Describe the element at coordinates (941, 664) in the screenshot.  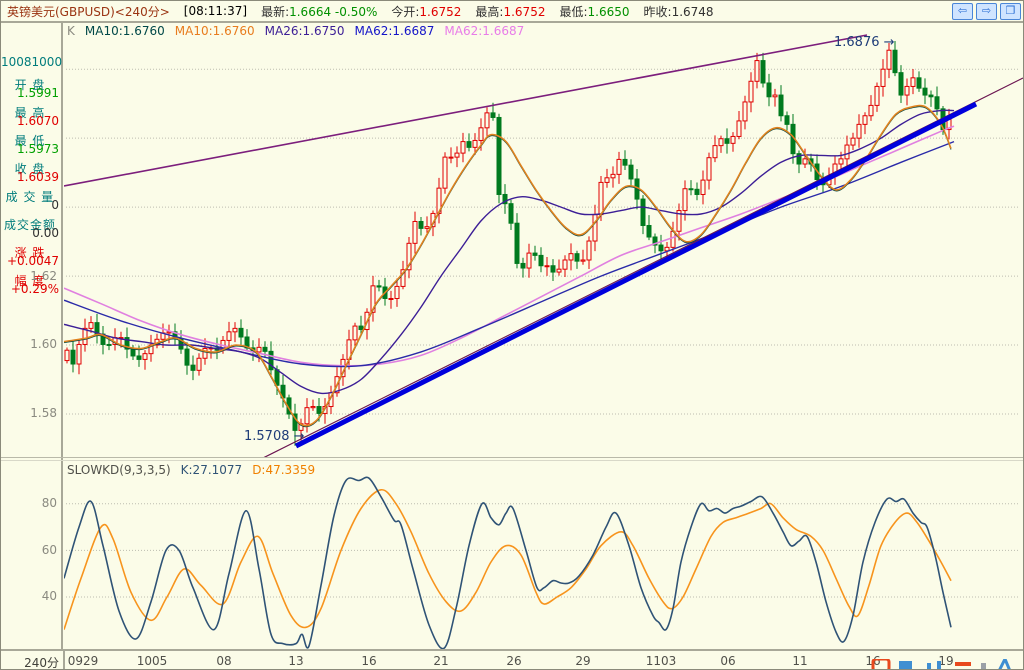
I see `watermark-glyphs` at that location.